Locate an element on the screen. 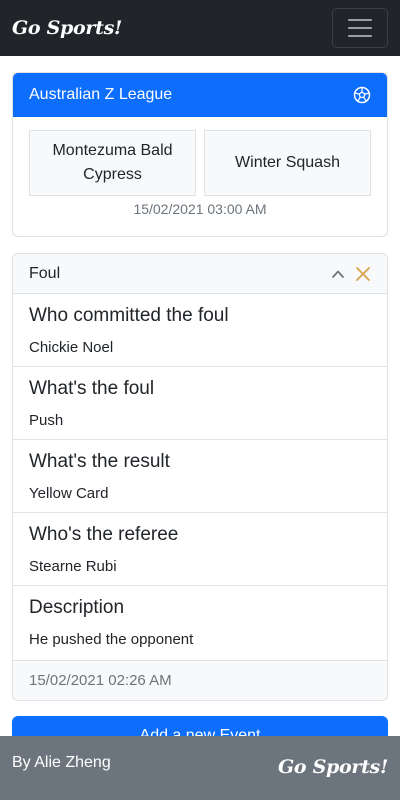 This screenshot has width=400, height=800. navbar: Go Sports! is located at coordinates (200, 28).